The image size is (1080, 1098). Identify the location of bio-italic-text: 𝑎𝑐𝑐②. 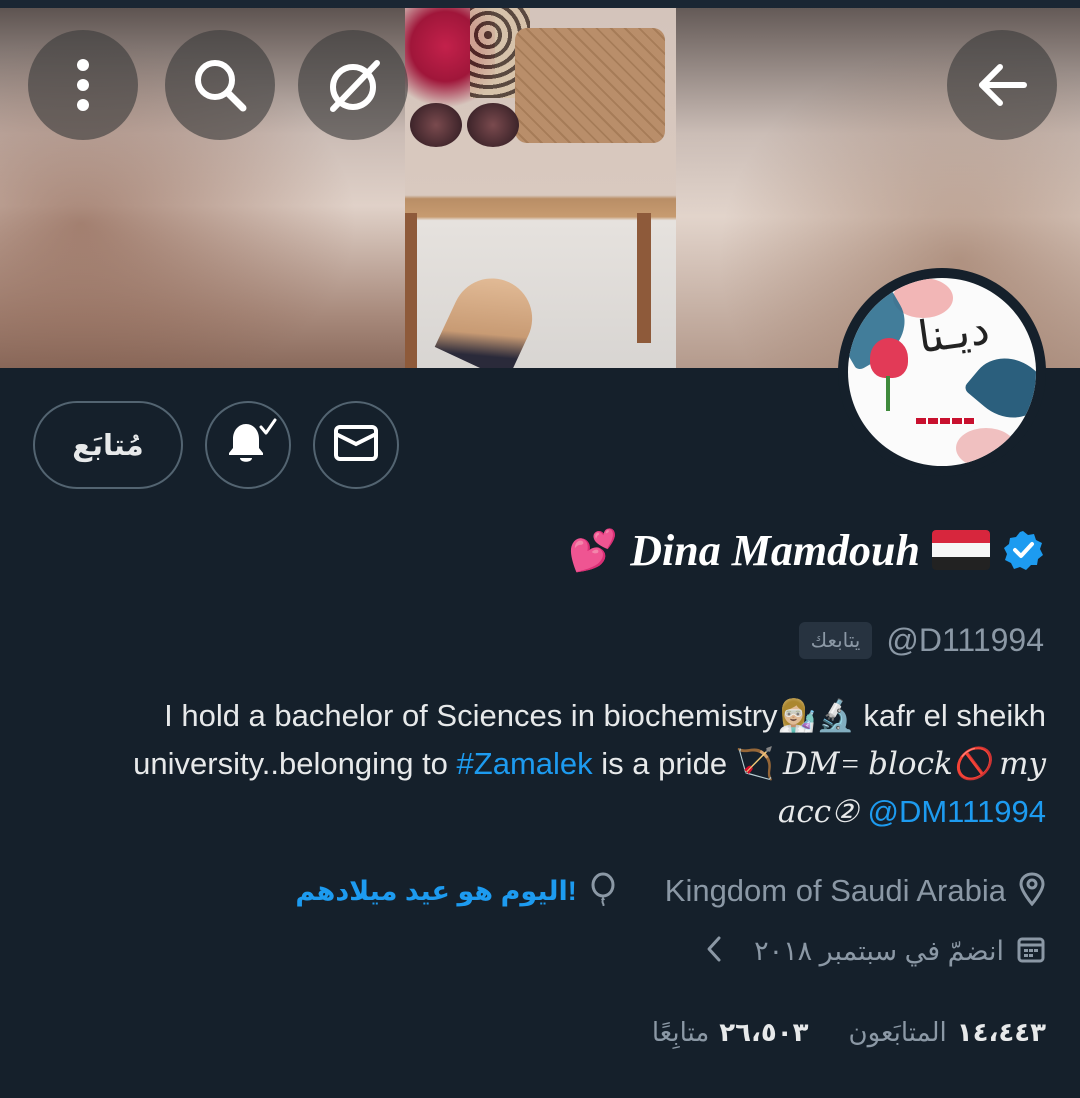
(818, 811).